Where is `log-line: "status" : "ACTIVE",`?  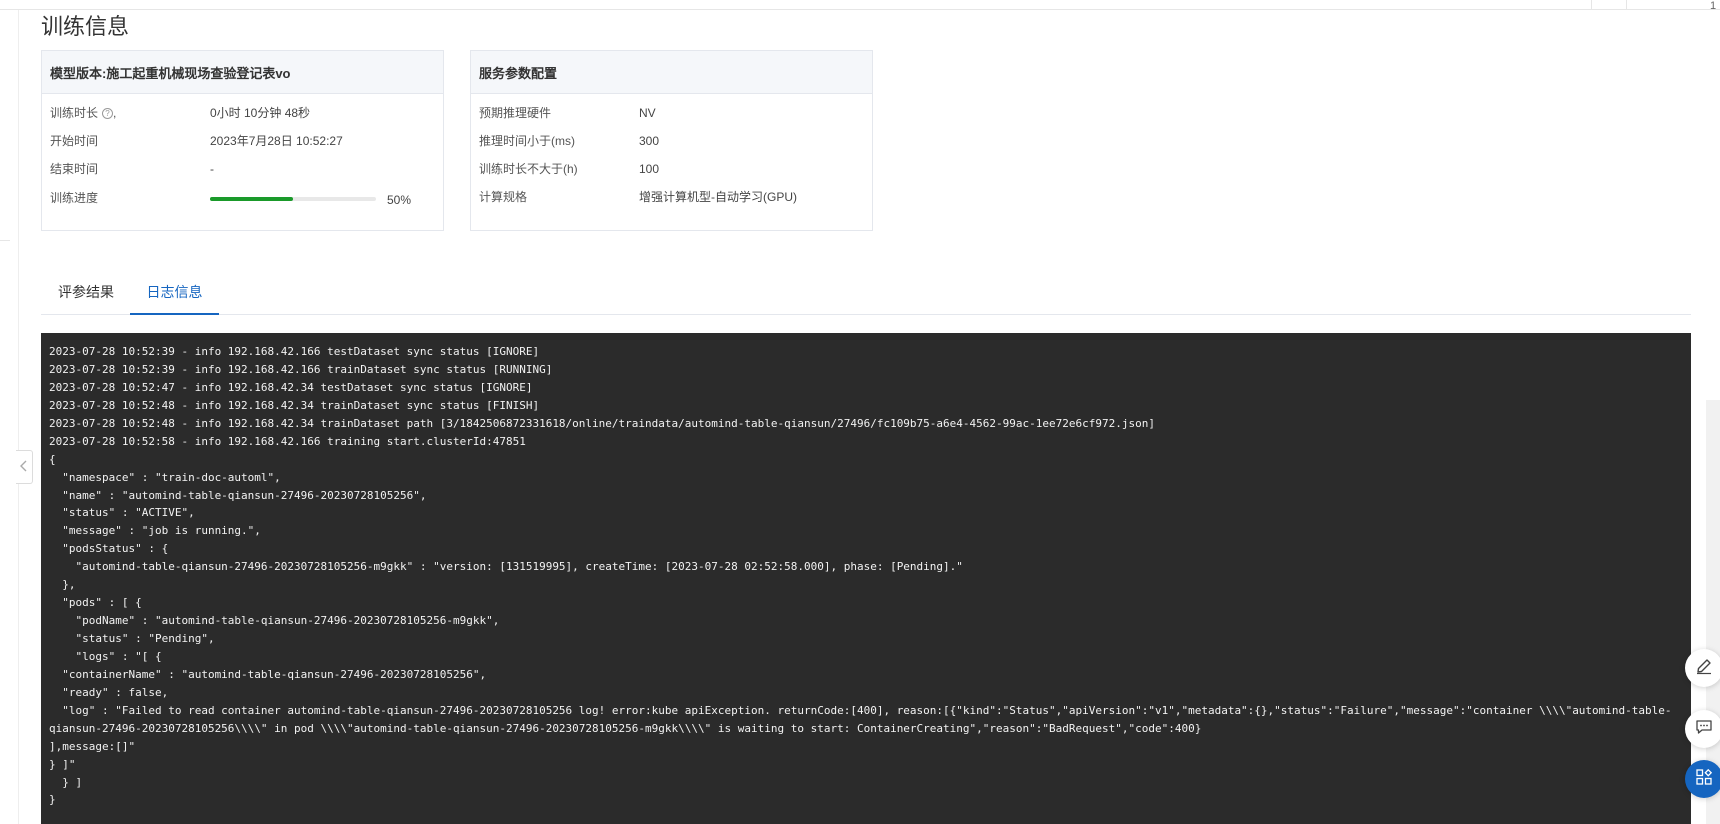 log-line: "status" : "ACTIVE", is located at coordinates (122, 513).